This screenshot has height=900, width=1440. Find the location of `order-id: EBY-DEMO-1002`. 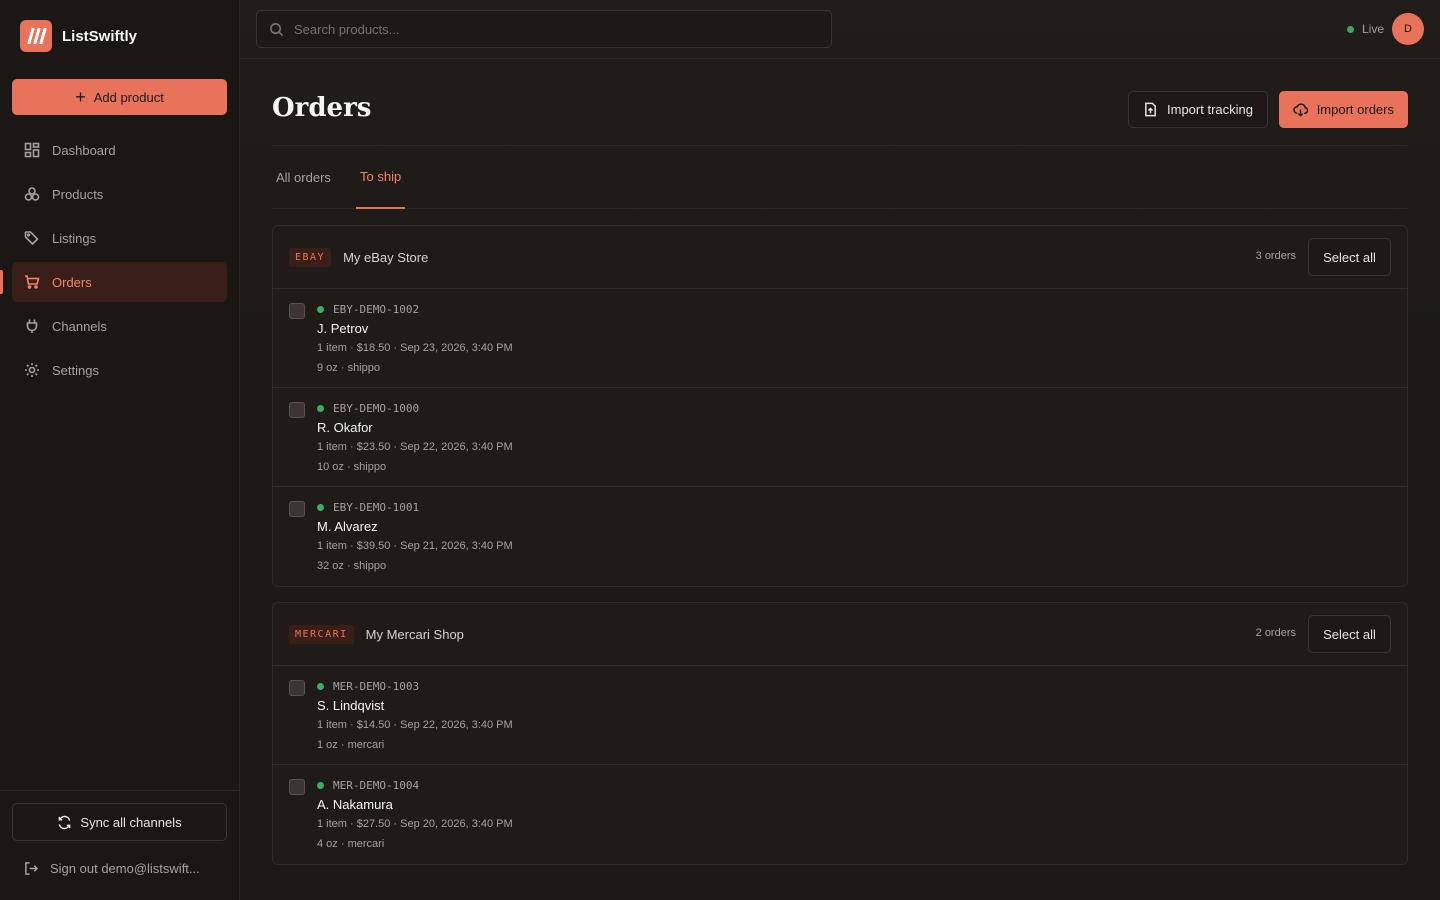

order-id: EBY-DEMO-1002 is located at coordinates (368, 309).